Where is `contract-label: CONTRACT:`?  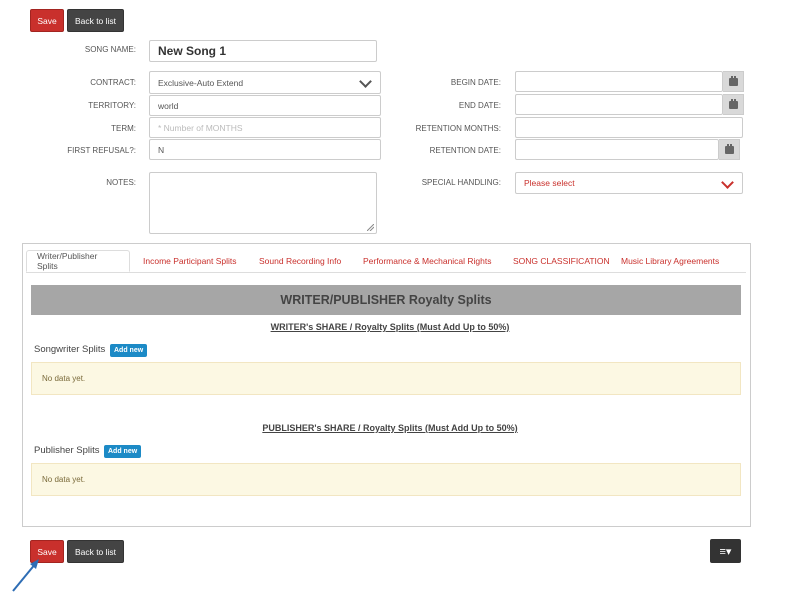 contract-label: CONTRACT: is located at coordinates (113, 82).